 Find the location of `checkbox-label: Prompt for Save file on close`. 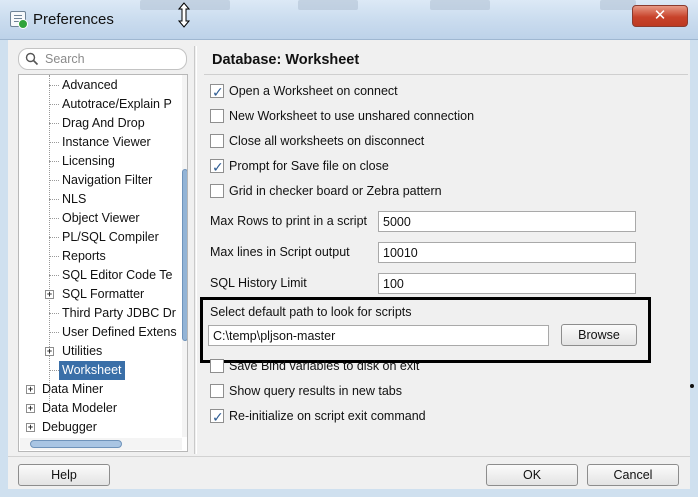

checkbox-label: Prompt for Save file on close is located at coordinates (309, 166).